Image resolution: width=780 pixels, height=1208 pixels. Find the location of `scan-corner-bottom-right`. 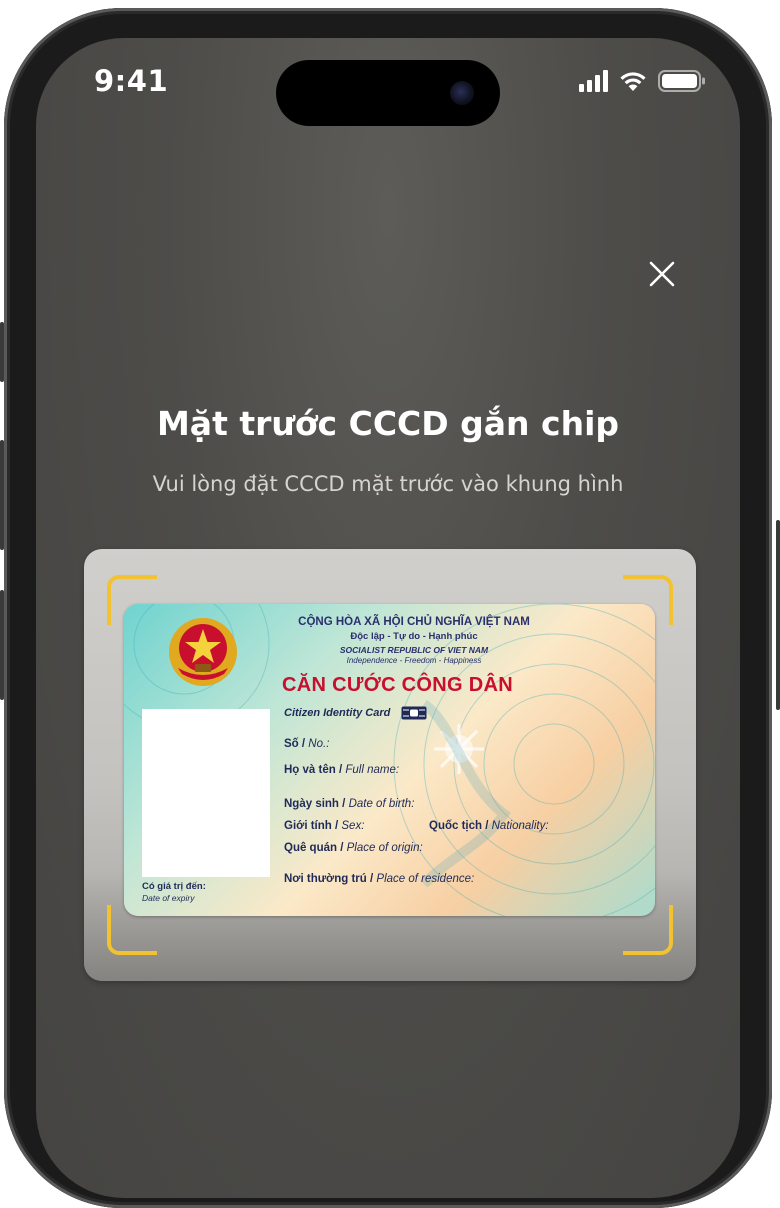

scan-corner-bottom-right is located at coordinates (648, 930).